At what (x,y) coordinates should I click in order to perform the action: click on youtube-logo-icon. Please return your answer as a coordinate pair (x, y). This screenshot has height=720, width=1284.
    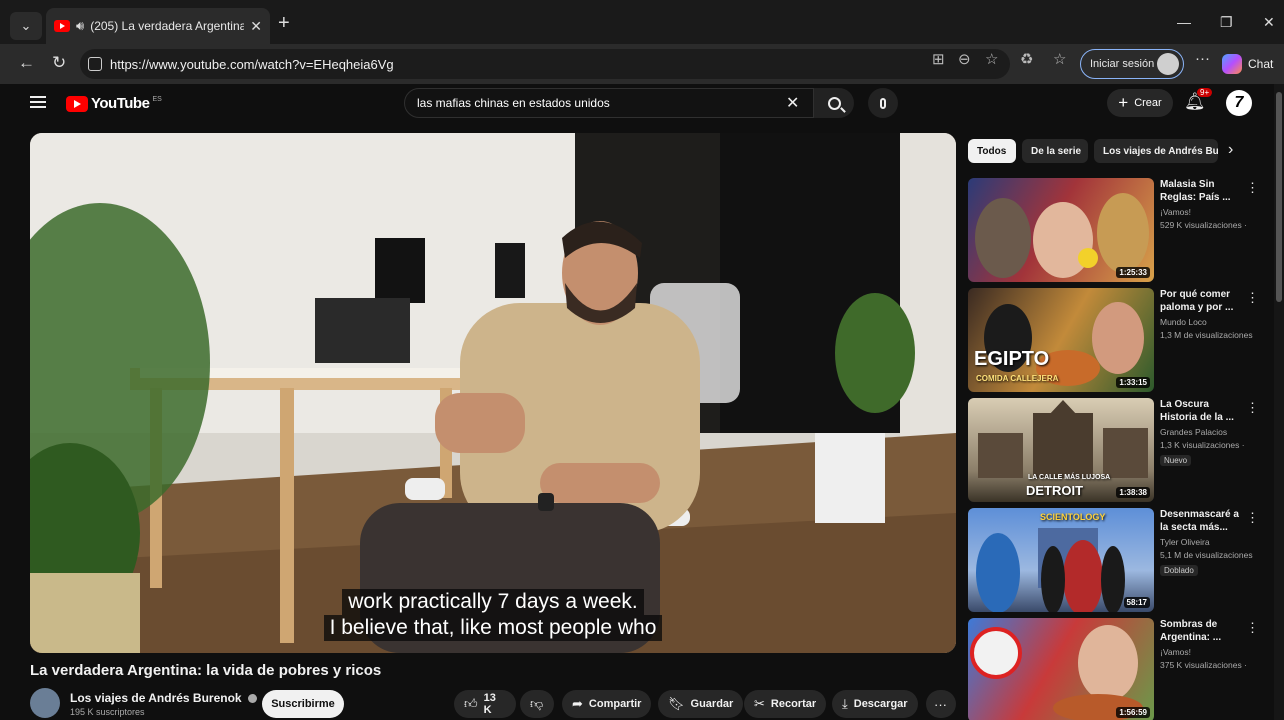
    Looking at the image, I should click on (77, 103).